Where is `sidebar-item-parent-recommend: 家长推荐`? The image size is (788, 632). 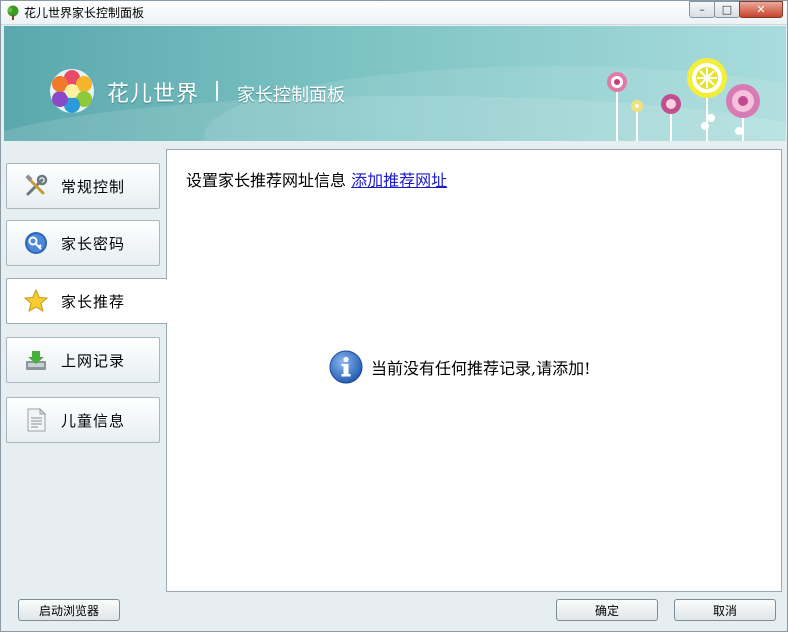 sidebar-item-parent-recommend: 家长推荐 is located at coordinates (86, 301).